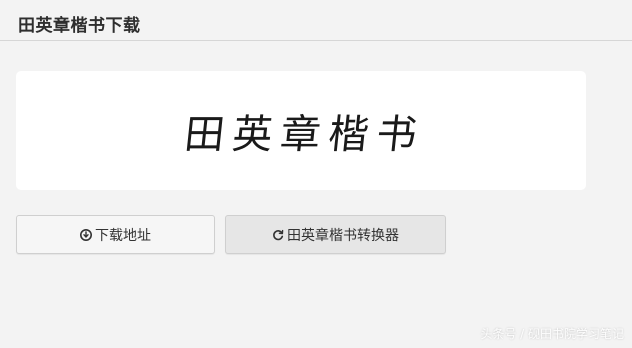 The height and width of the screenshot is (348, 632). I want to click on arrow-circle-down-icon, so click(86, 234).